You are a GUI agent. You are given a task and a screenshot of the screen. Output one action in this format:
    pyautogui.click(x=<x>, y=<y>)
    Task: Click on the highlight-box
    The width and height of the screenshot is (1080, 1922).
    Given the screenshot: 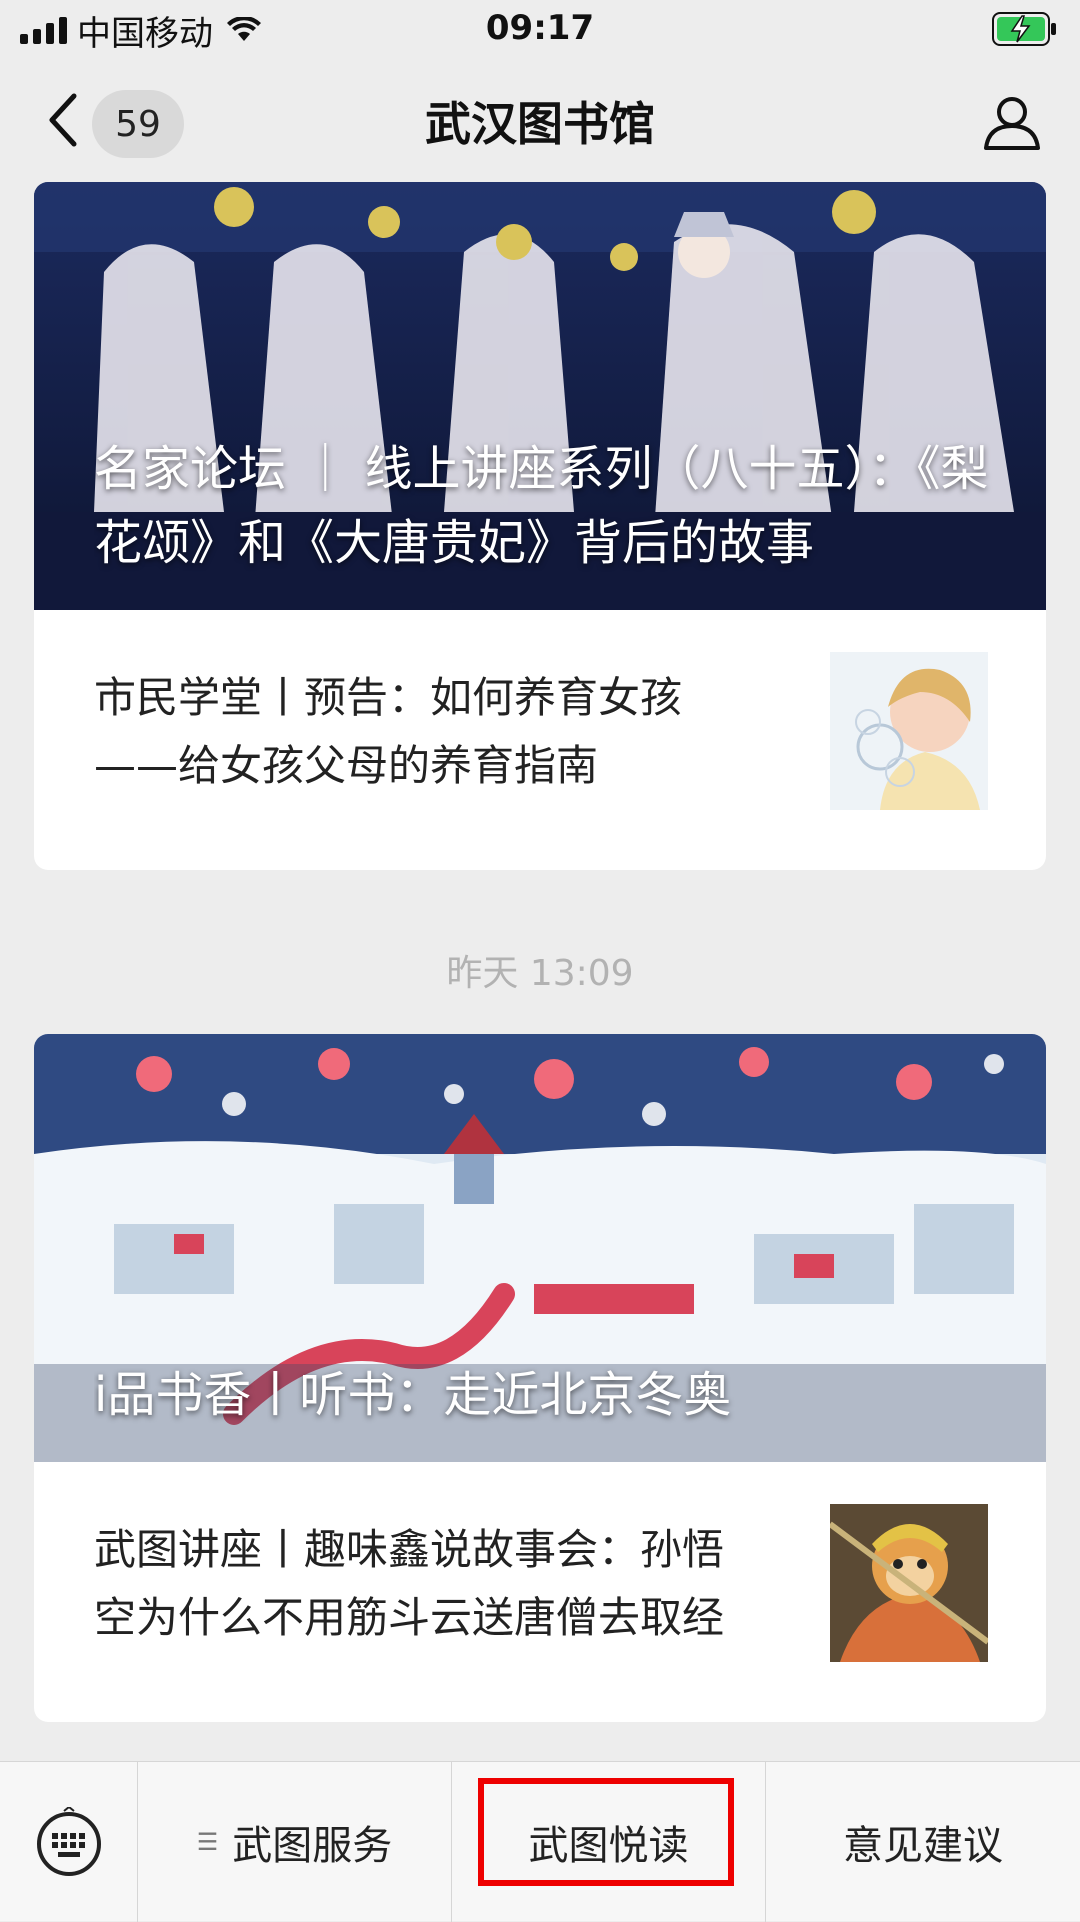 What is the action you would take?
    pyautogui.click(x=606, y=1832)
    